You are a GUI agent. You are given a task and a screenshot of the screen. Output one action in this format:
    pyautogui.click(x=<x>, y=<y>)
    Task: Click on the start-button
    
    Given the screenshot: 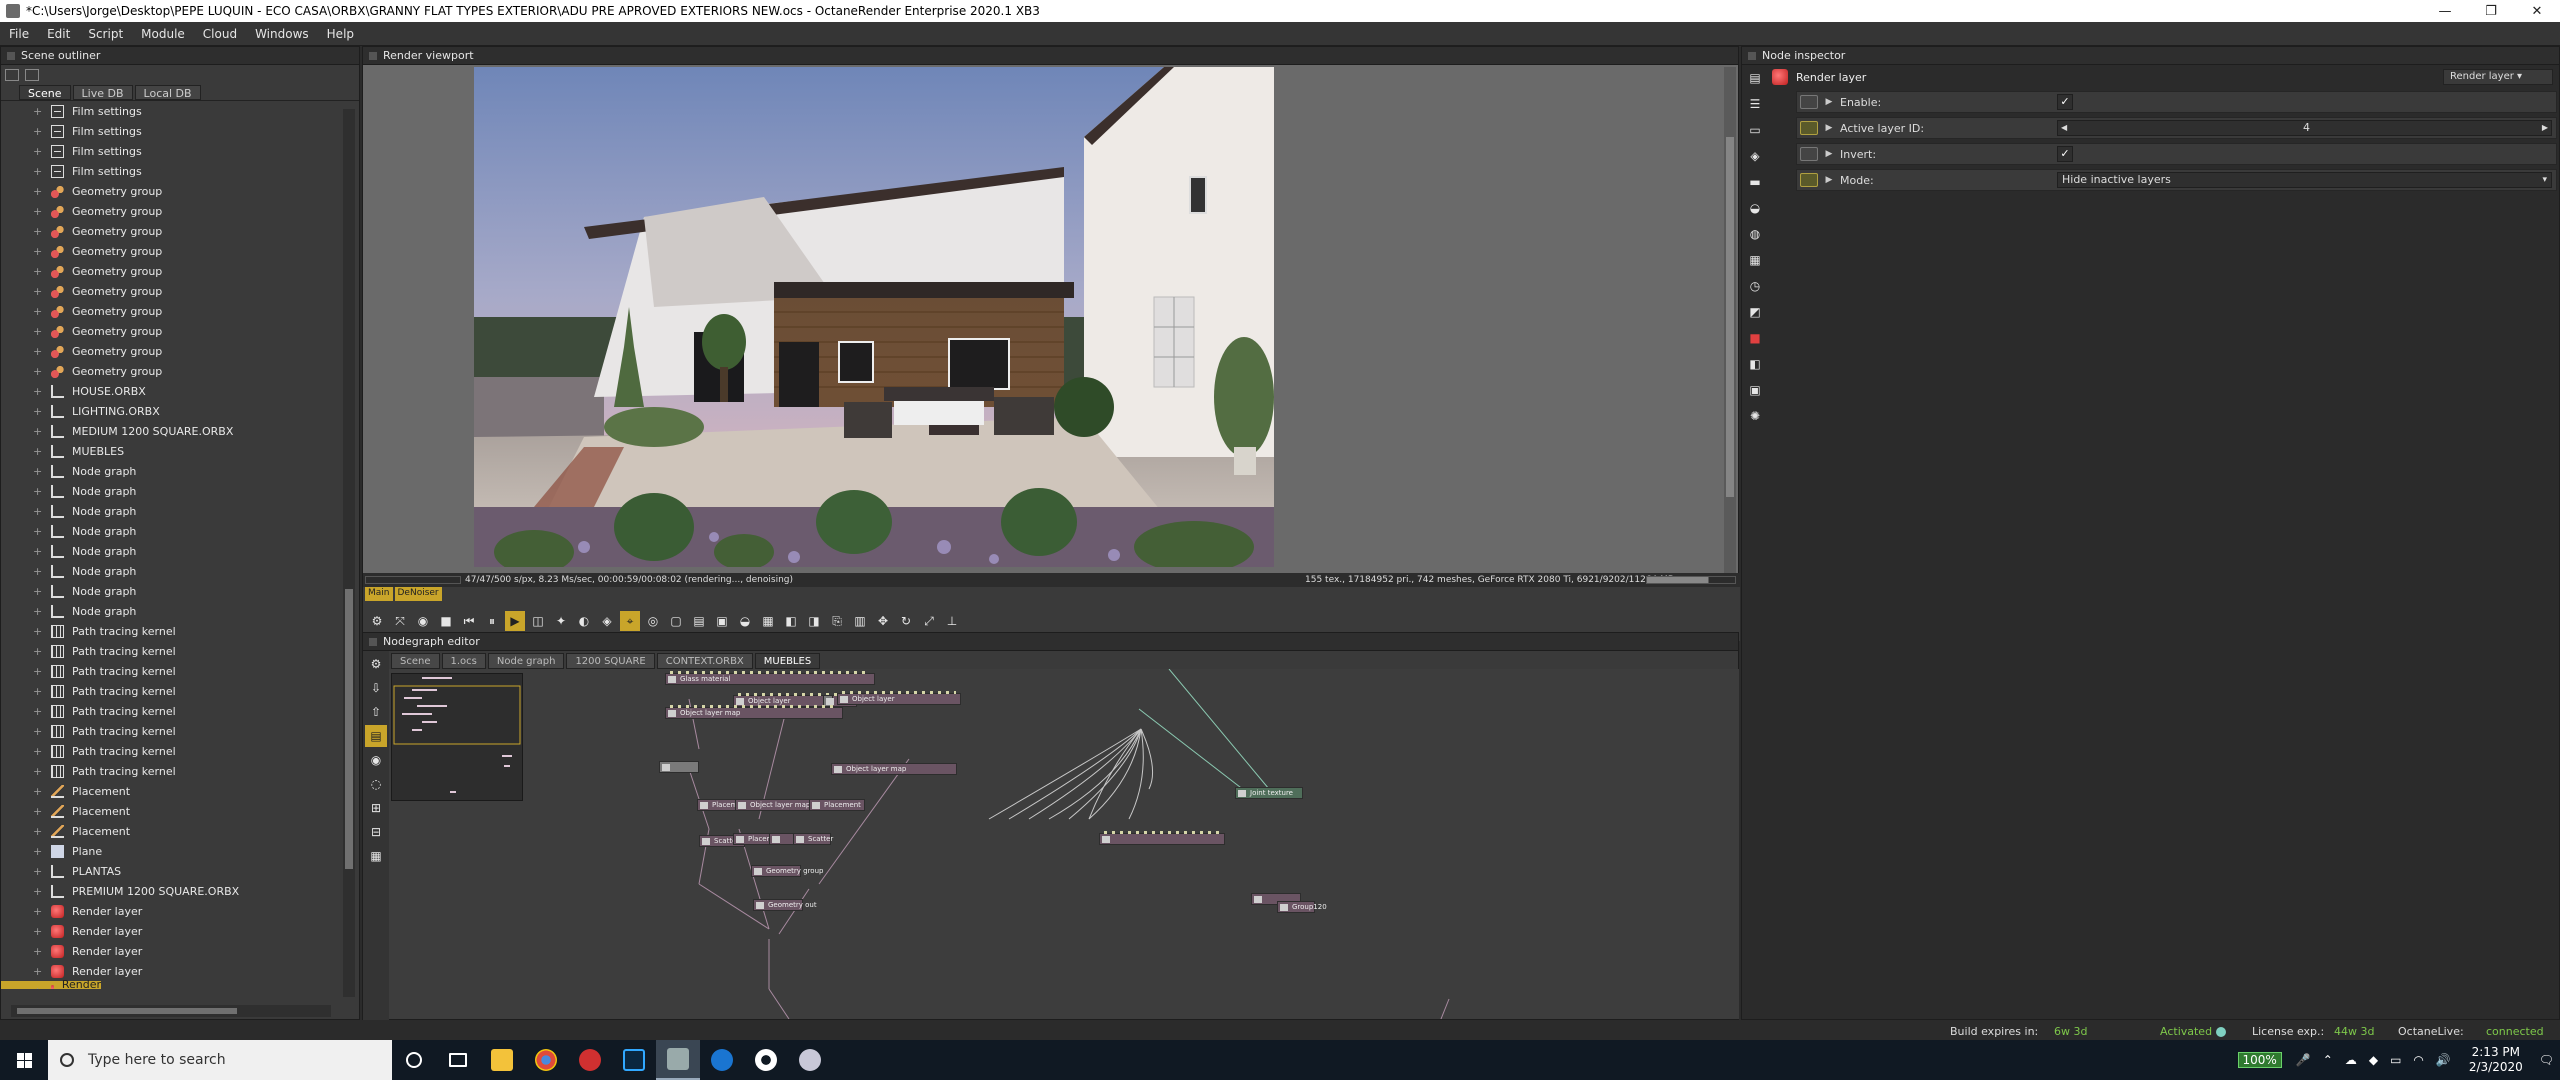 What is the action you would take?
    pyautogui.click(x=24, y=1060)
    